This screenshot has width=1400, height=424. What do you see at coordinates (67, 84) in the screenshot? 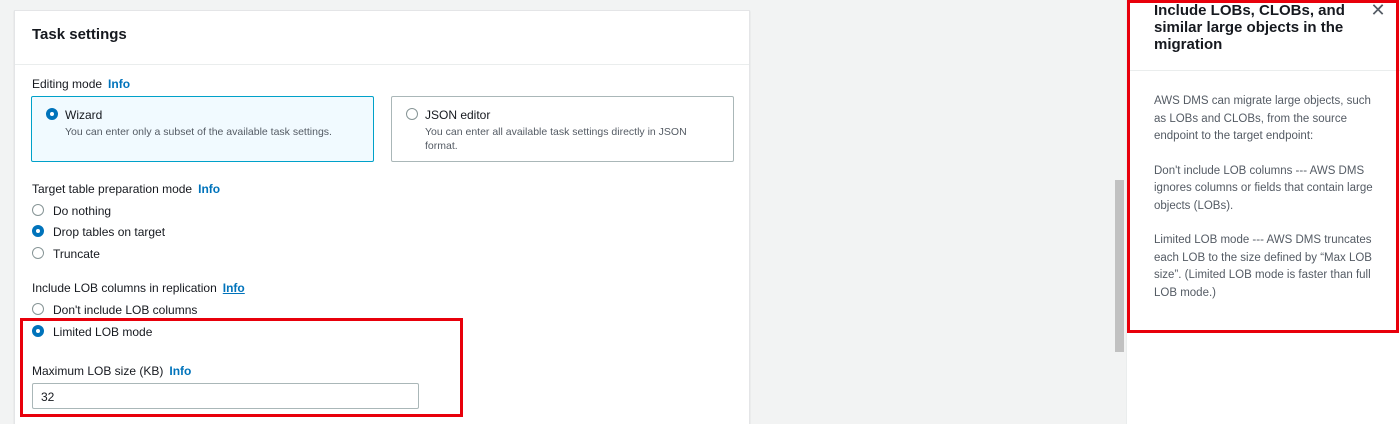
I see `editing-mode-label: Editing mode` at bounding box center [67, 84].